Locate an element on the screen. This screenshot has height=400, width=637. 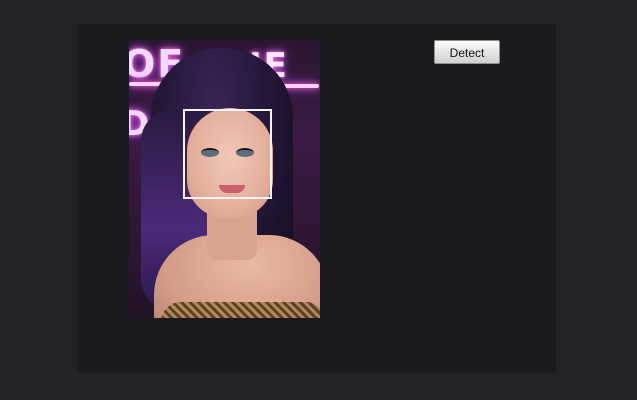
face-detection-box is located at coordinates (227, 154).